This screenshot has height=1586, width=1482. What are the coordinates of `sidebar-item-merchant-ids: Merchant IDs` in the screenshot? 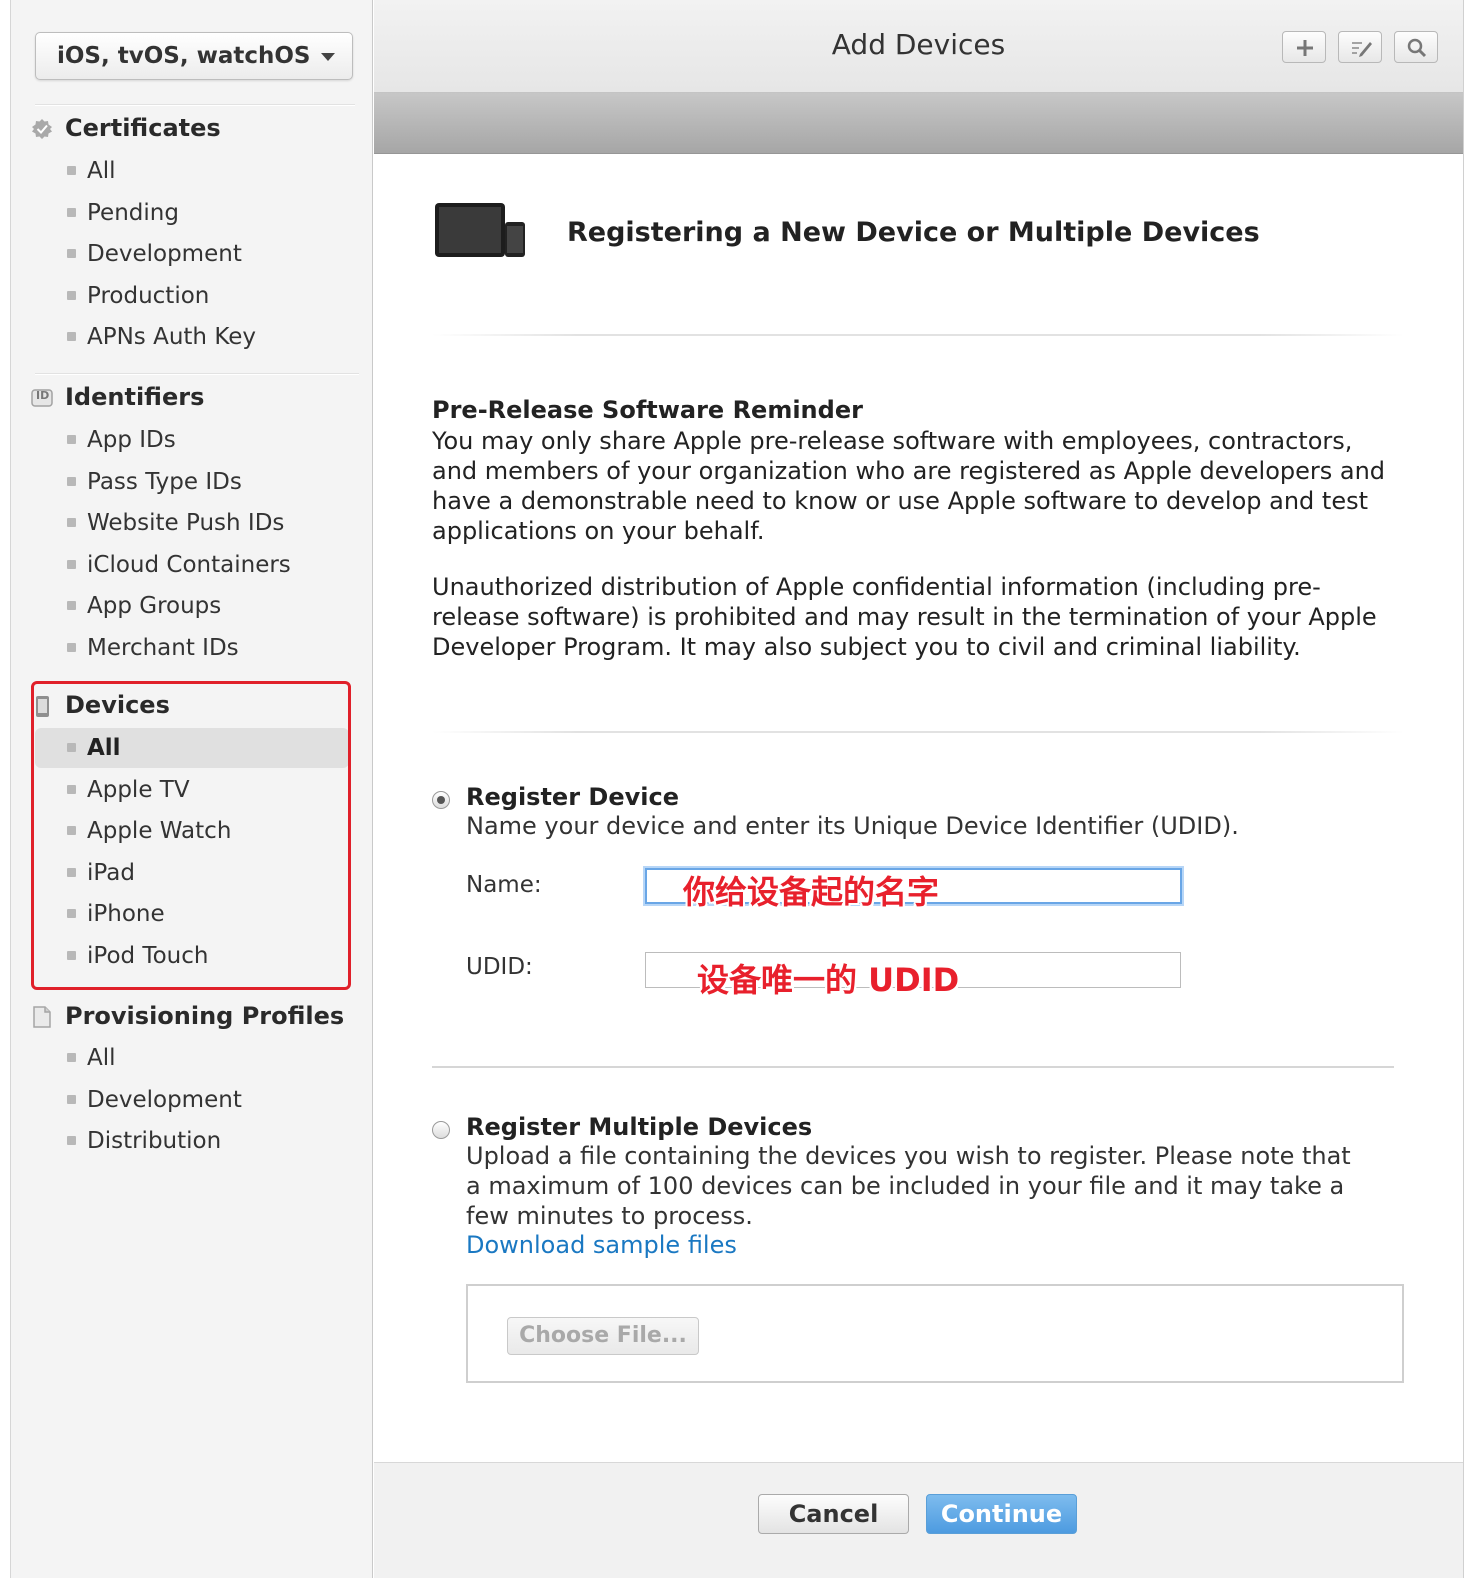 It's located at (192, 648).